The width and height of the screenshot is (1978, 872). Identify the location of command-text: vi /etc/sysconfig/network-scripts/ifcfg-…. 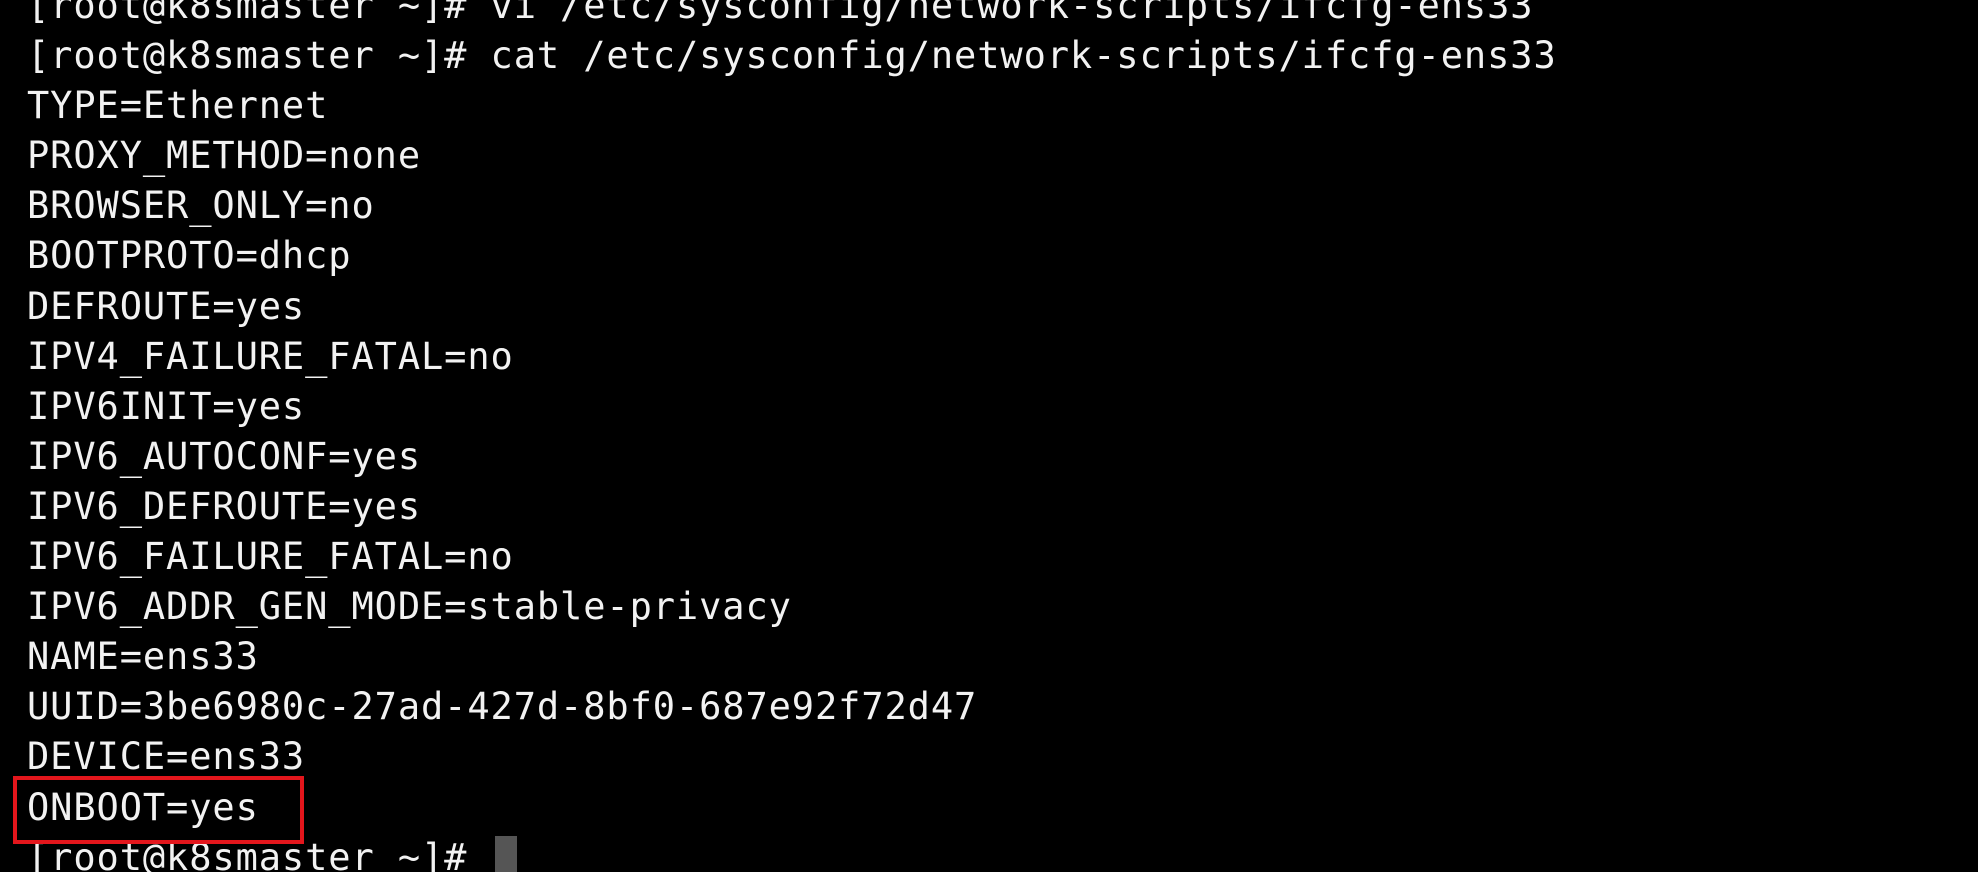
(1012, 13).